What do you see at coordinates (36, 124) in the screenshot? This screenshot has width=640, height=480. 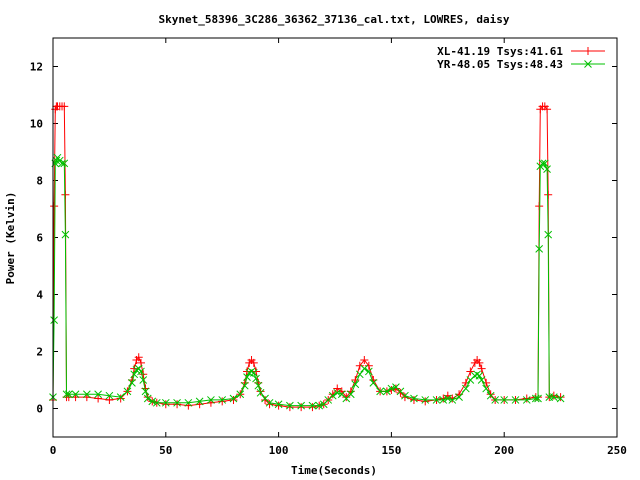 I see `y-tick-label: 10` at bounding box center [36, 124].